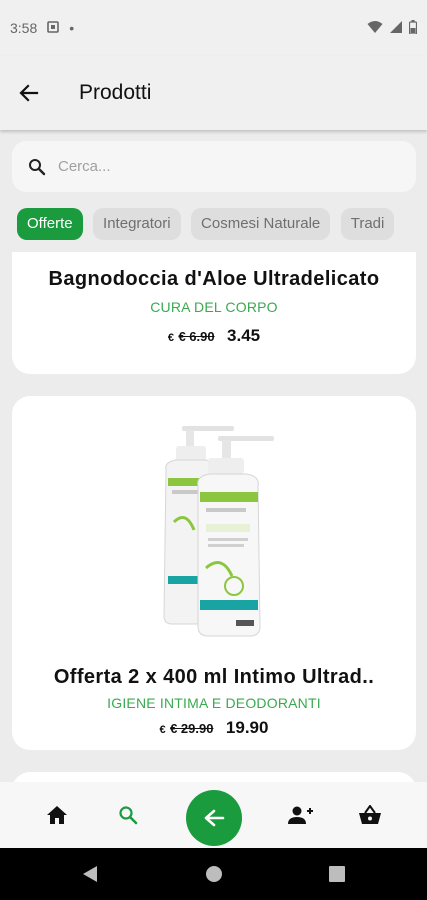 This screenshot has width=427, height=900. I want to click on back-arrow-icon, so click(214, 818).